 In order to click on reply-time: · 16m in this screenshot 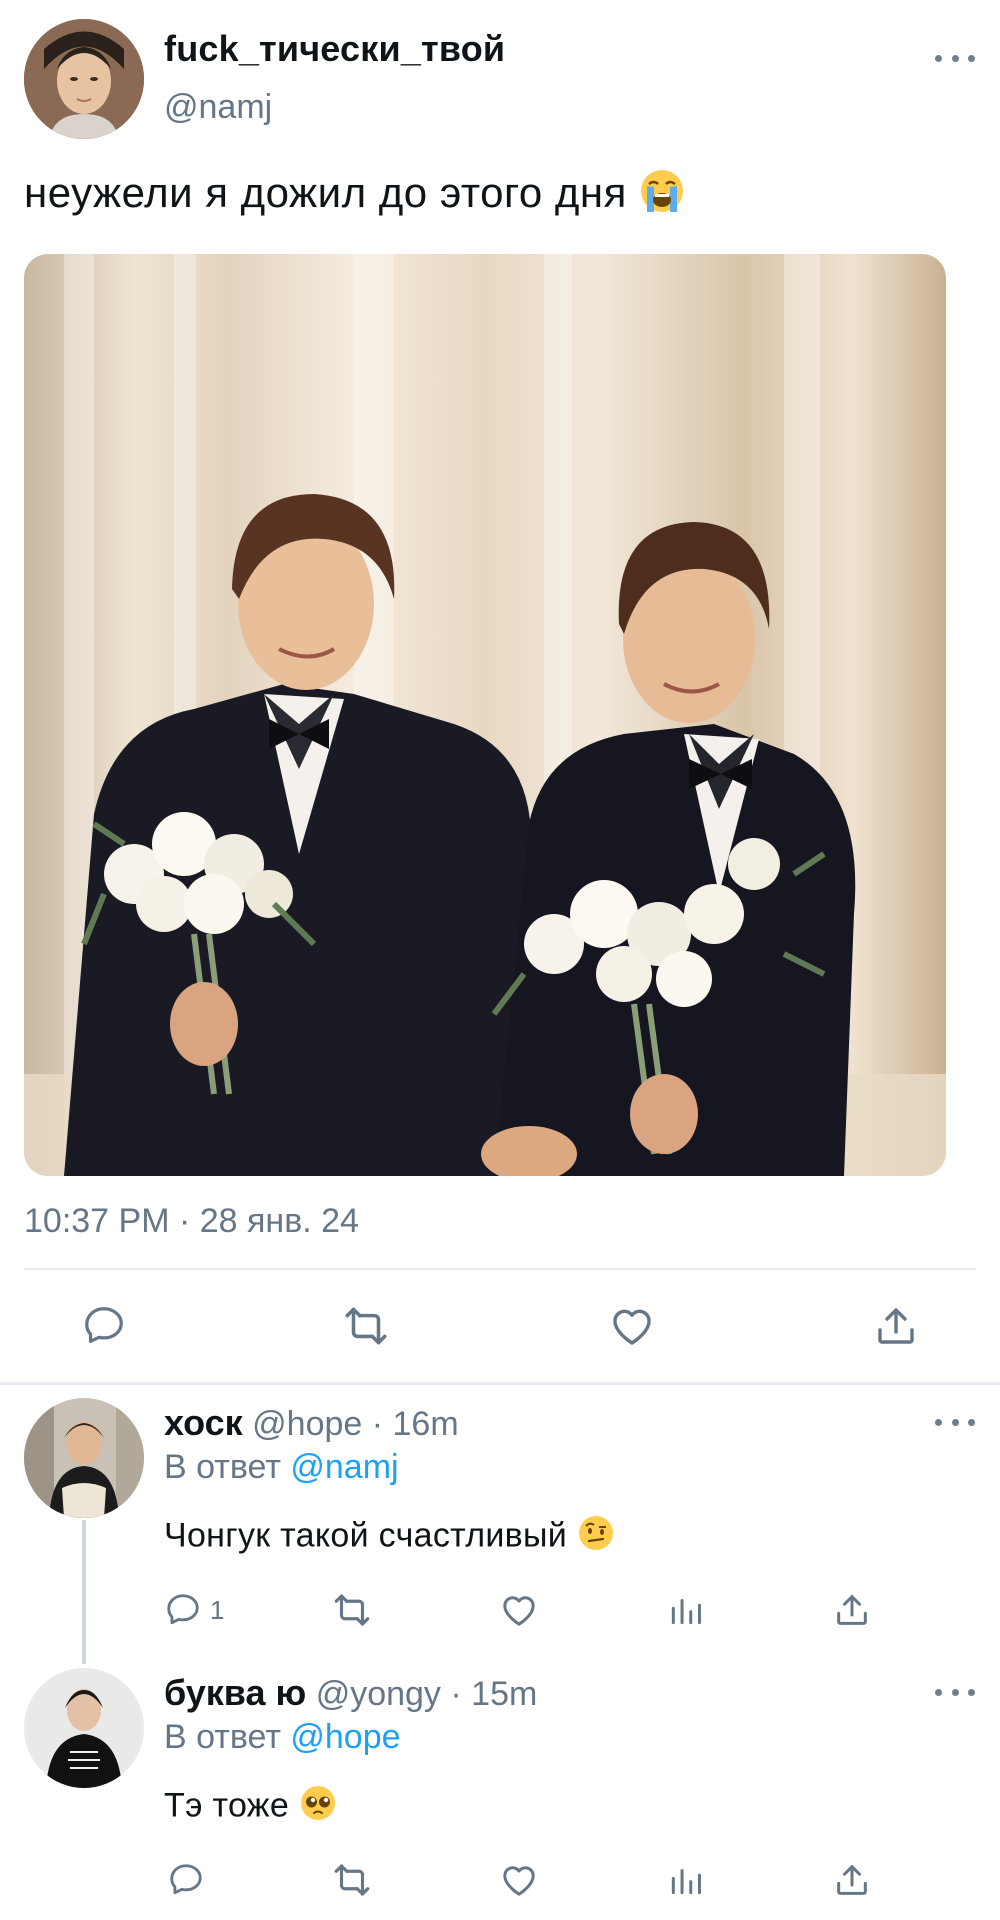, I will do `click(415, 1424)`.